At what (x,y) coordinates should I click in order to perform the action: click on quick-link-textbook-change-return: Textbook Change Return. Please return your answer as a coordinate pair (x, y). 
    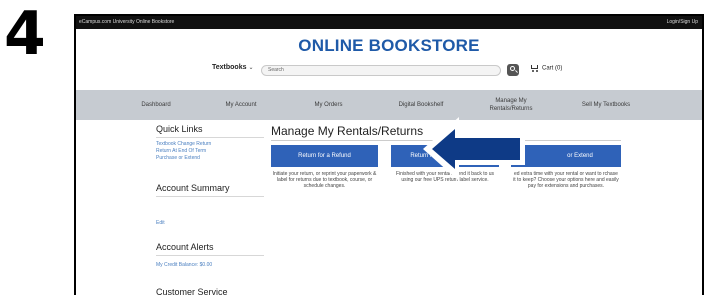
    Looking at the image, I should click on (183, 144).